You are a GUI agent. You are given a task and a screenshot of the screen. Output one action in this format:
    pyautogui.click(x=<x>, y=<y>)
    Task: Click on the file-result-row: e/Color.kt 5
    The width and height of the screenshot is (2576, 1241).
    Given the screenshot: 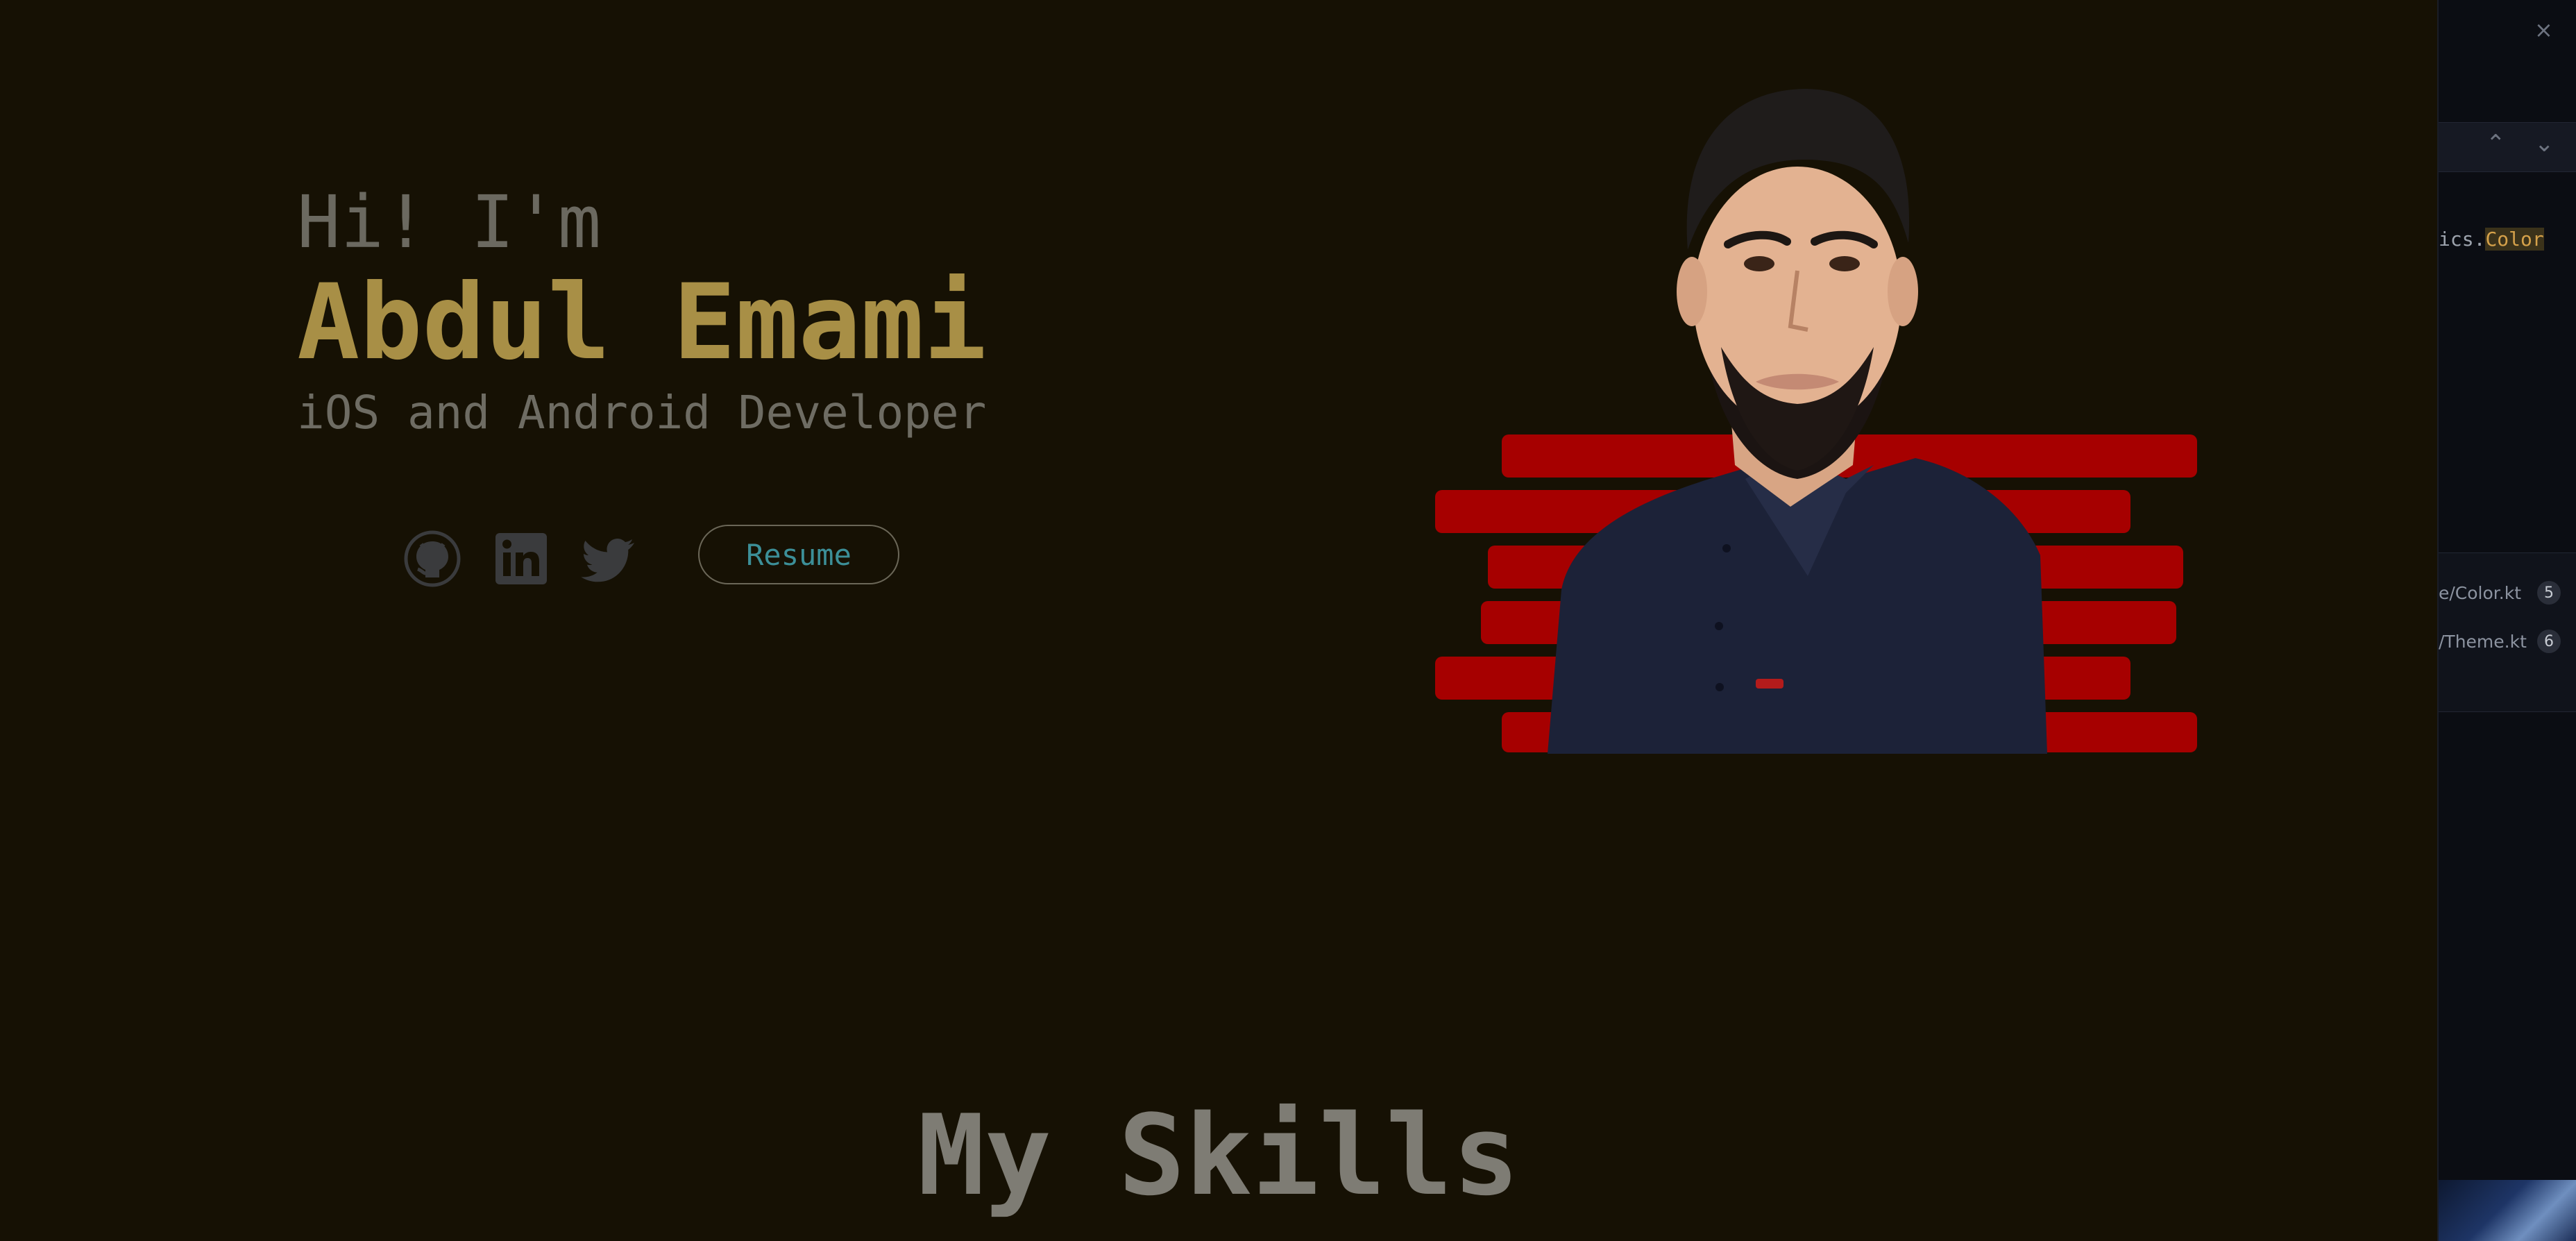 What is the action you would take?
    pyautogui.click(x=2507, y=592)
    